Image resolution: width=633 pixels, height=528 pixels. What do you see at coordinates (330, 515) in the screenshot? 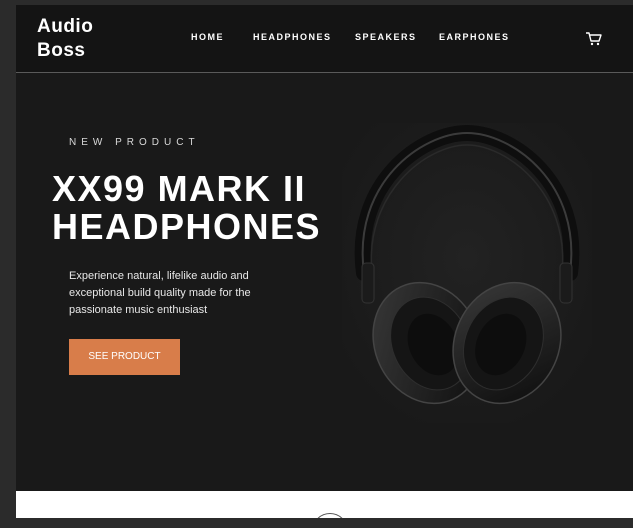
I see `product-preview-circle` at bounding box center [330, 515].